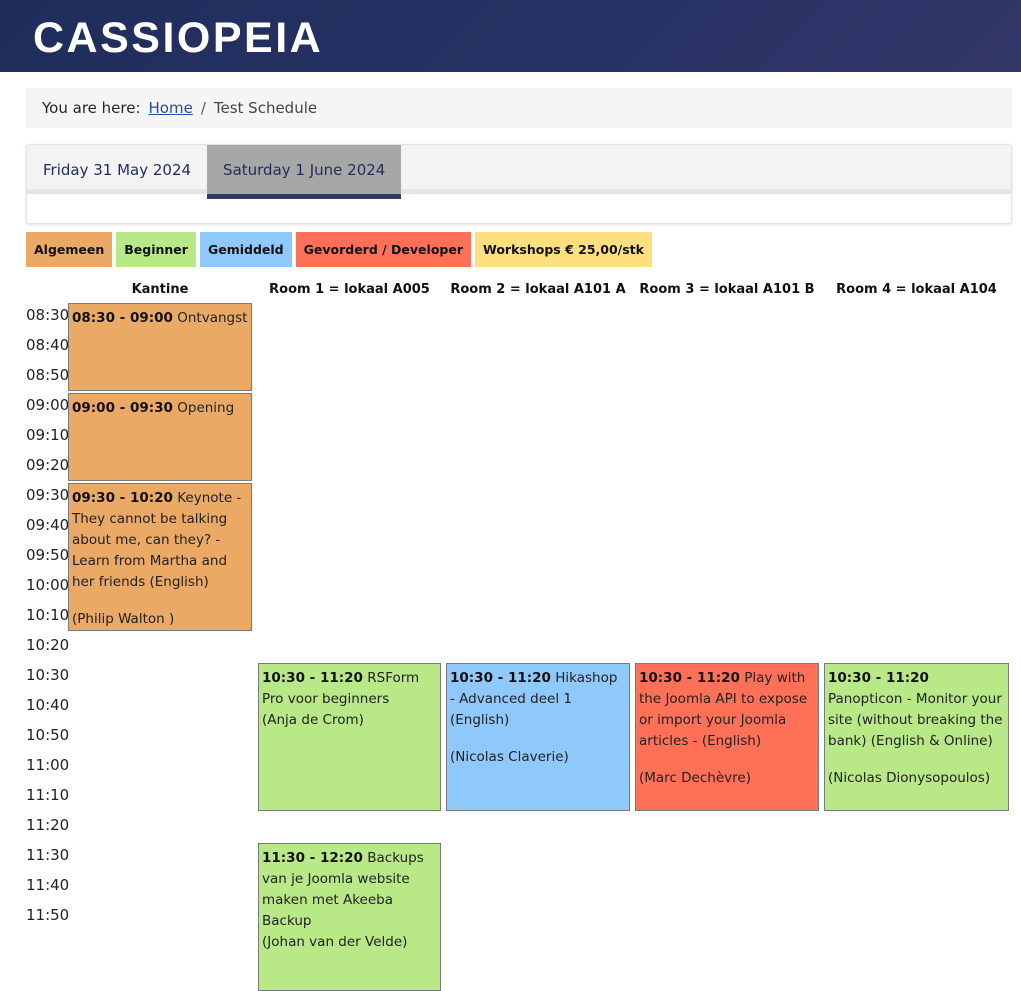 This screenshot has height=991, width=1021. I want to click on room-header: Kantine, so click(160, 289).